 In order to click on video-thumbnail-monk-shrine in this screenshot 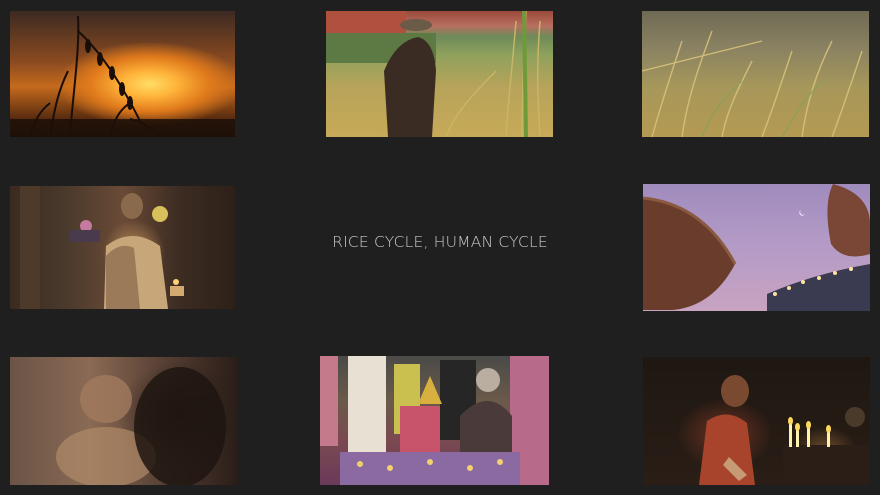, I will do `click(122, 247)`.